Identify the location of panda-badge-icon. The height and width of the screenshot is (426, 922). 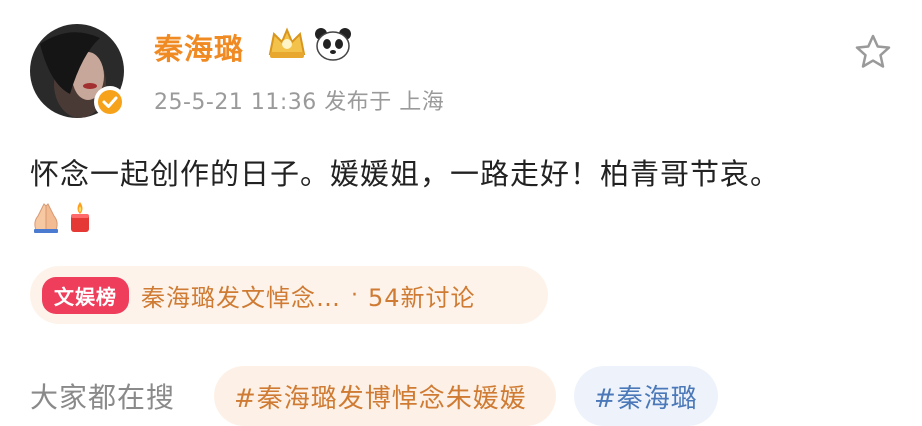
(333, 46).